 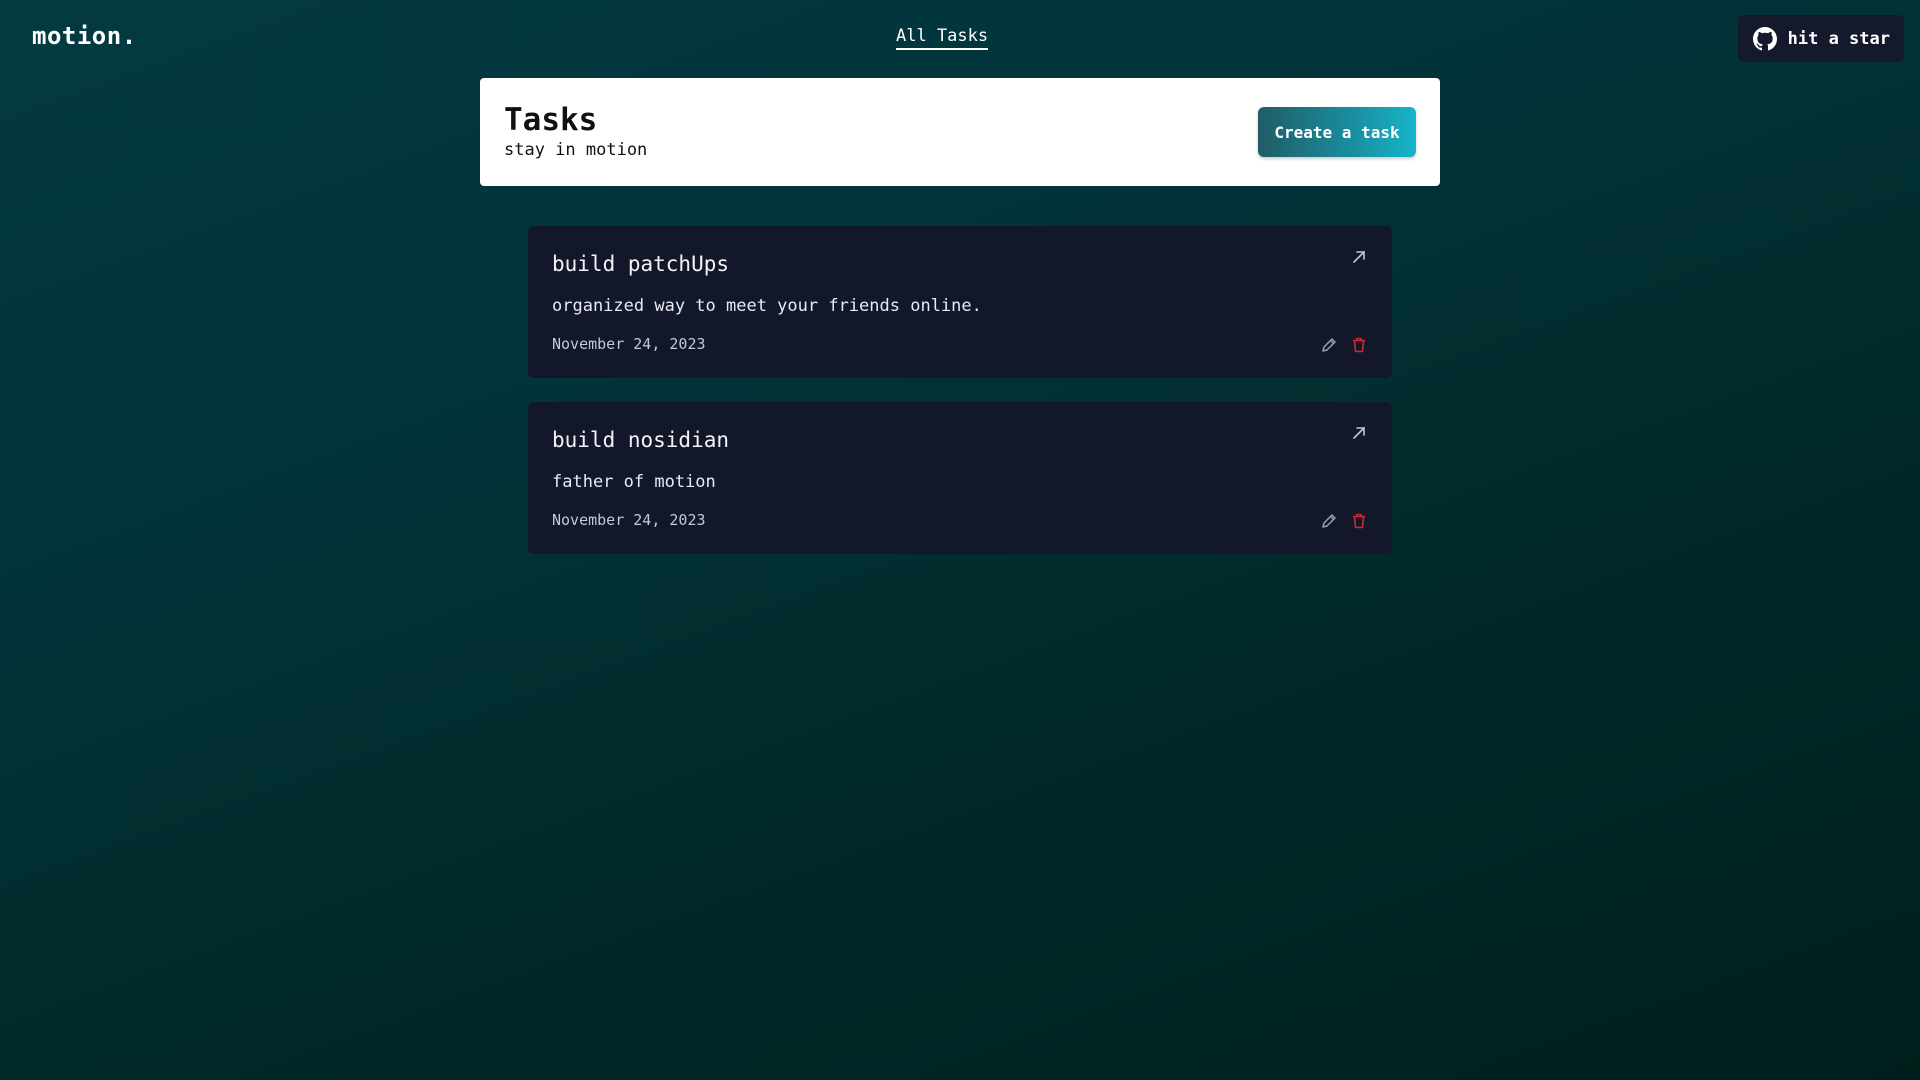 I want to click on github-star-button: hit a star, so click(x=1820, y=38).